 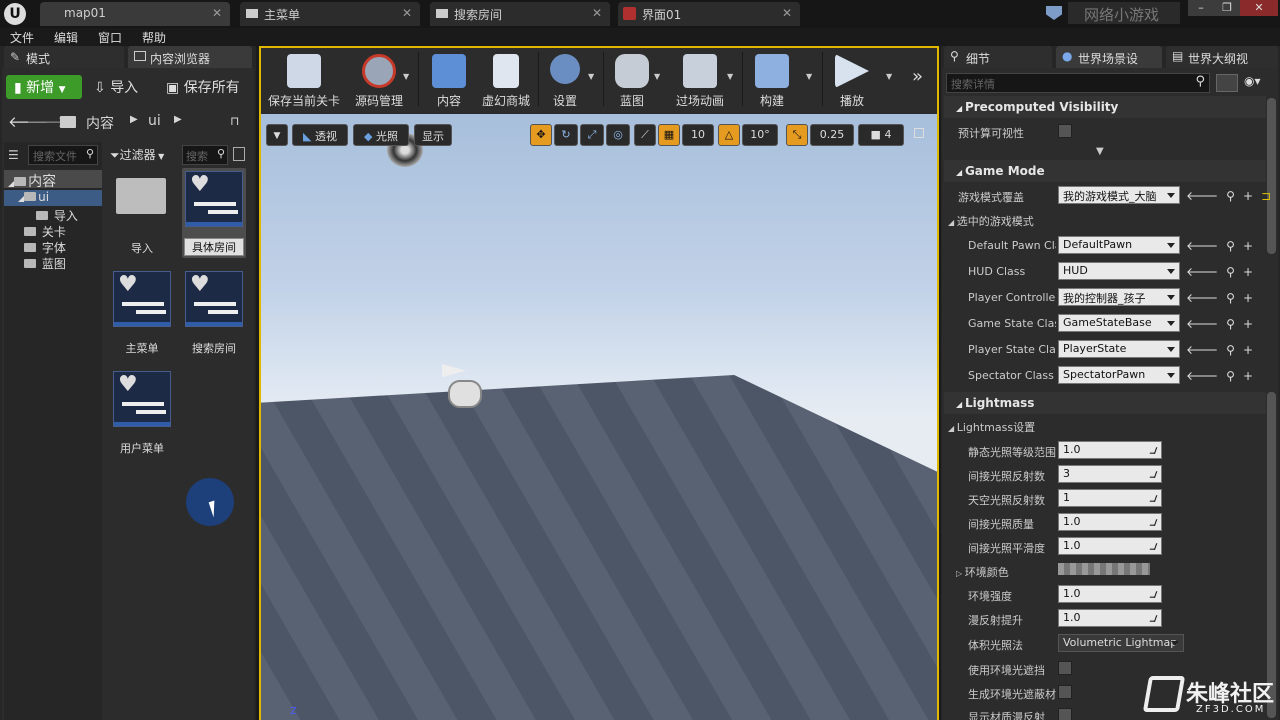 I want to click on build-button: 构建, so click(x=772, y=80).